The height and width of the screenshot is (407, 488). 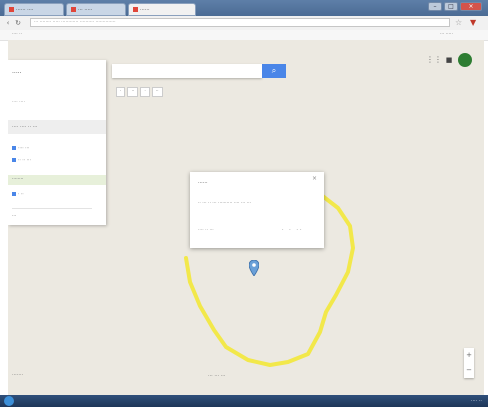 I want to click on map-label: ·······, so click(x=18, y=375).